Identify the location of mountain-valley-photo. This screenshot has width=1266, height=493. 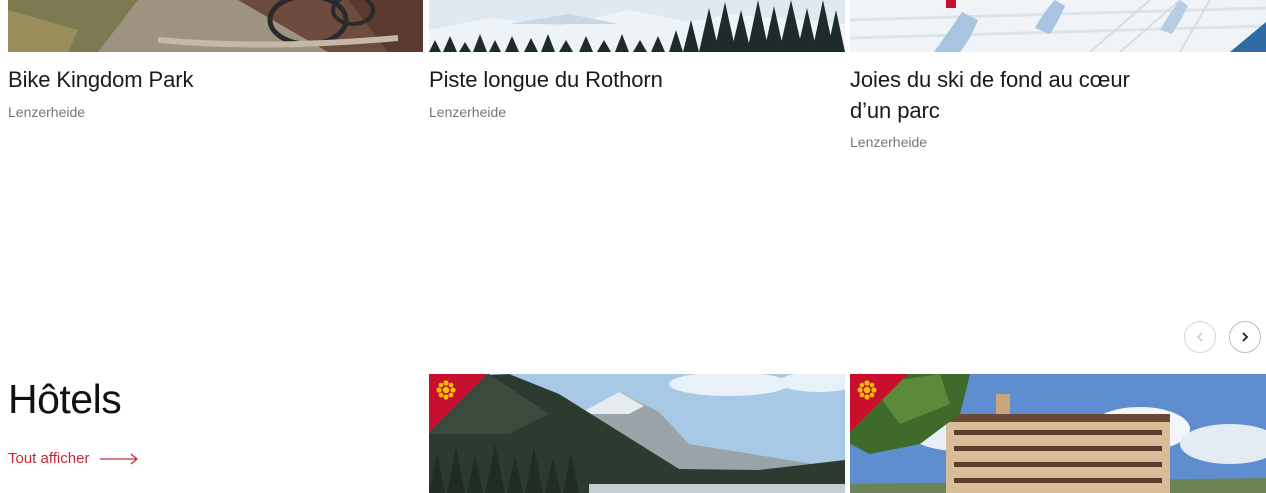
(637, 433).